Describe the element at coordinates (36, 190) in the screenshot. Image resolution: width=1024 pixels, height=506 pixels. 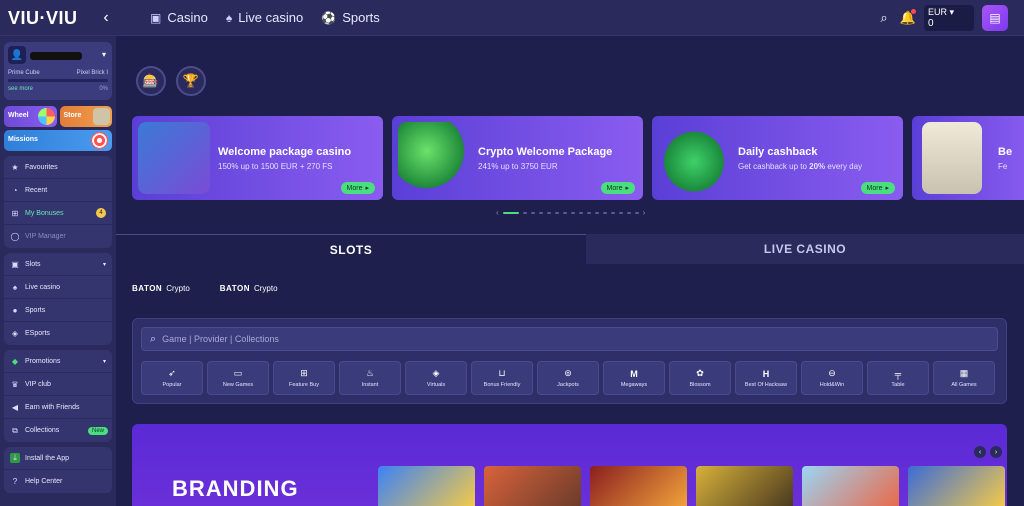
I see `sidebar-item-label: Recent` at that location.